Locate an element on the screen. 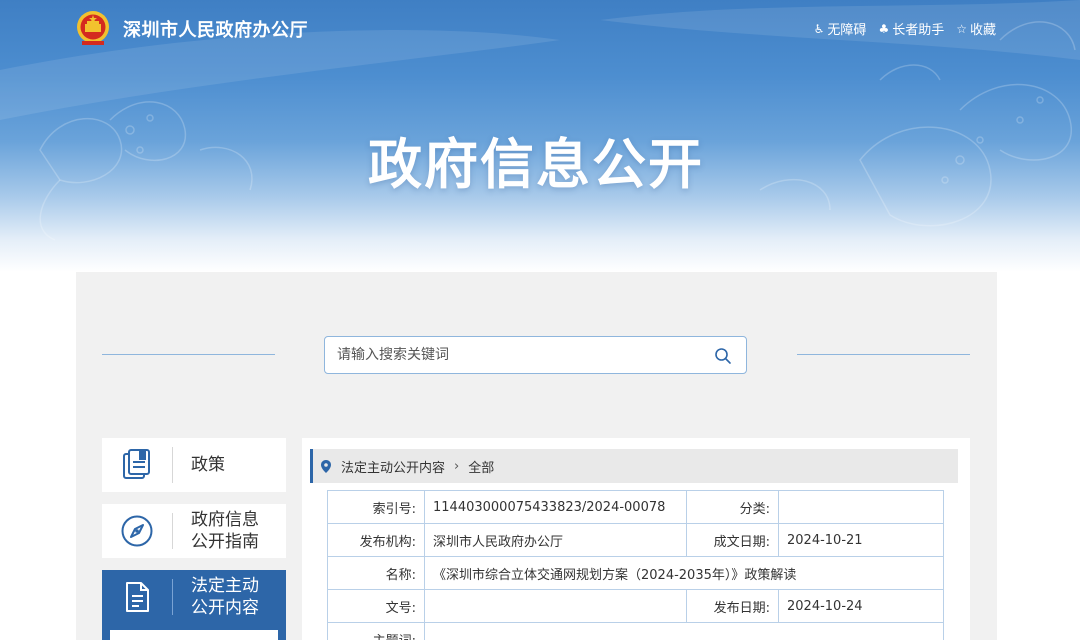  table-row: 名称: 《深圳市综合立体交通网规划方案（2024-2035年）》政策解读 is located at coordinates (635, 573).